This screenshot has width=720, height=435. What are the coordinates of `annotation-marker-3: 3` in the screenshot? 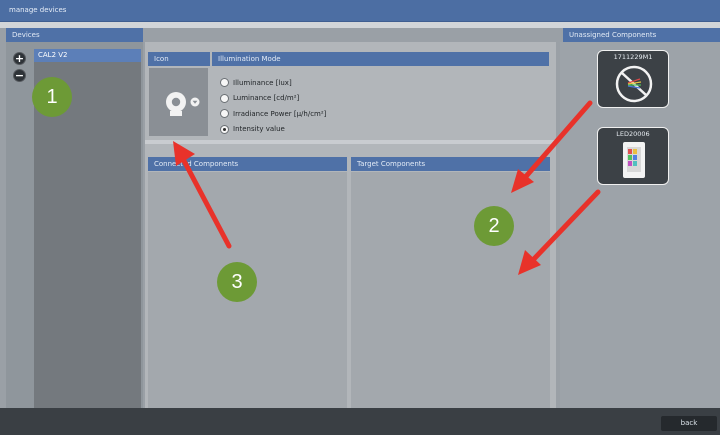 It's located at (237, 282).